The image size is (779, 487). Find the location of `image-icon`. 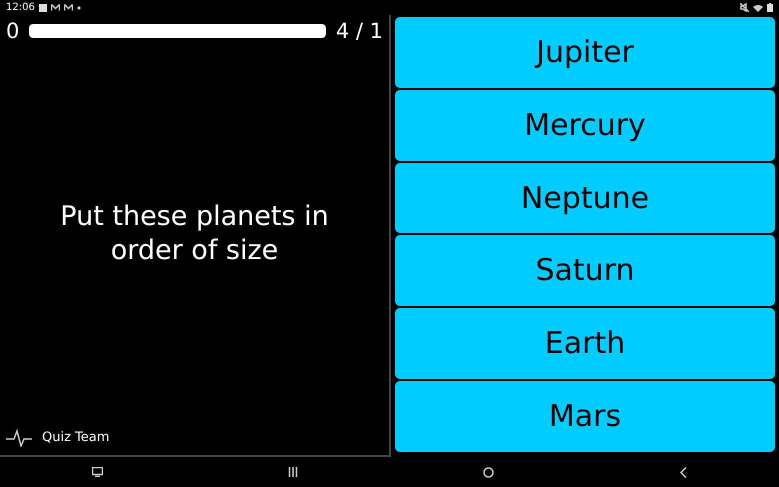

image-icon is located at coordinates (42, 8).